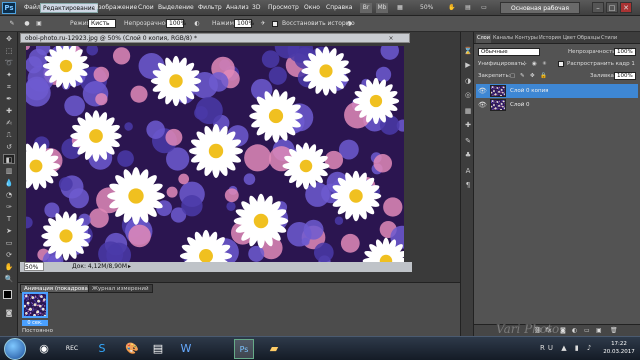 The width and height of the screenshot is (640, 360). What do you see at coordinates (9, 243) in the screenshot?
I see `shape-tool-icon: ▭` at bounding box center [9, 243].